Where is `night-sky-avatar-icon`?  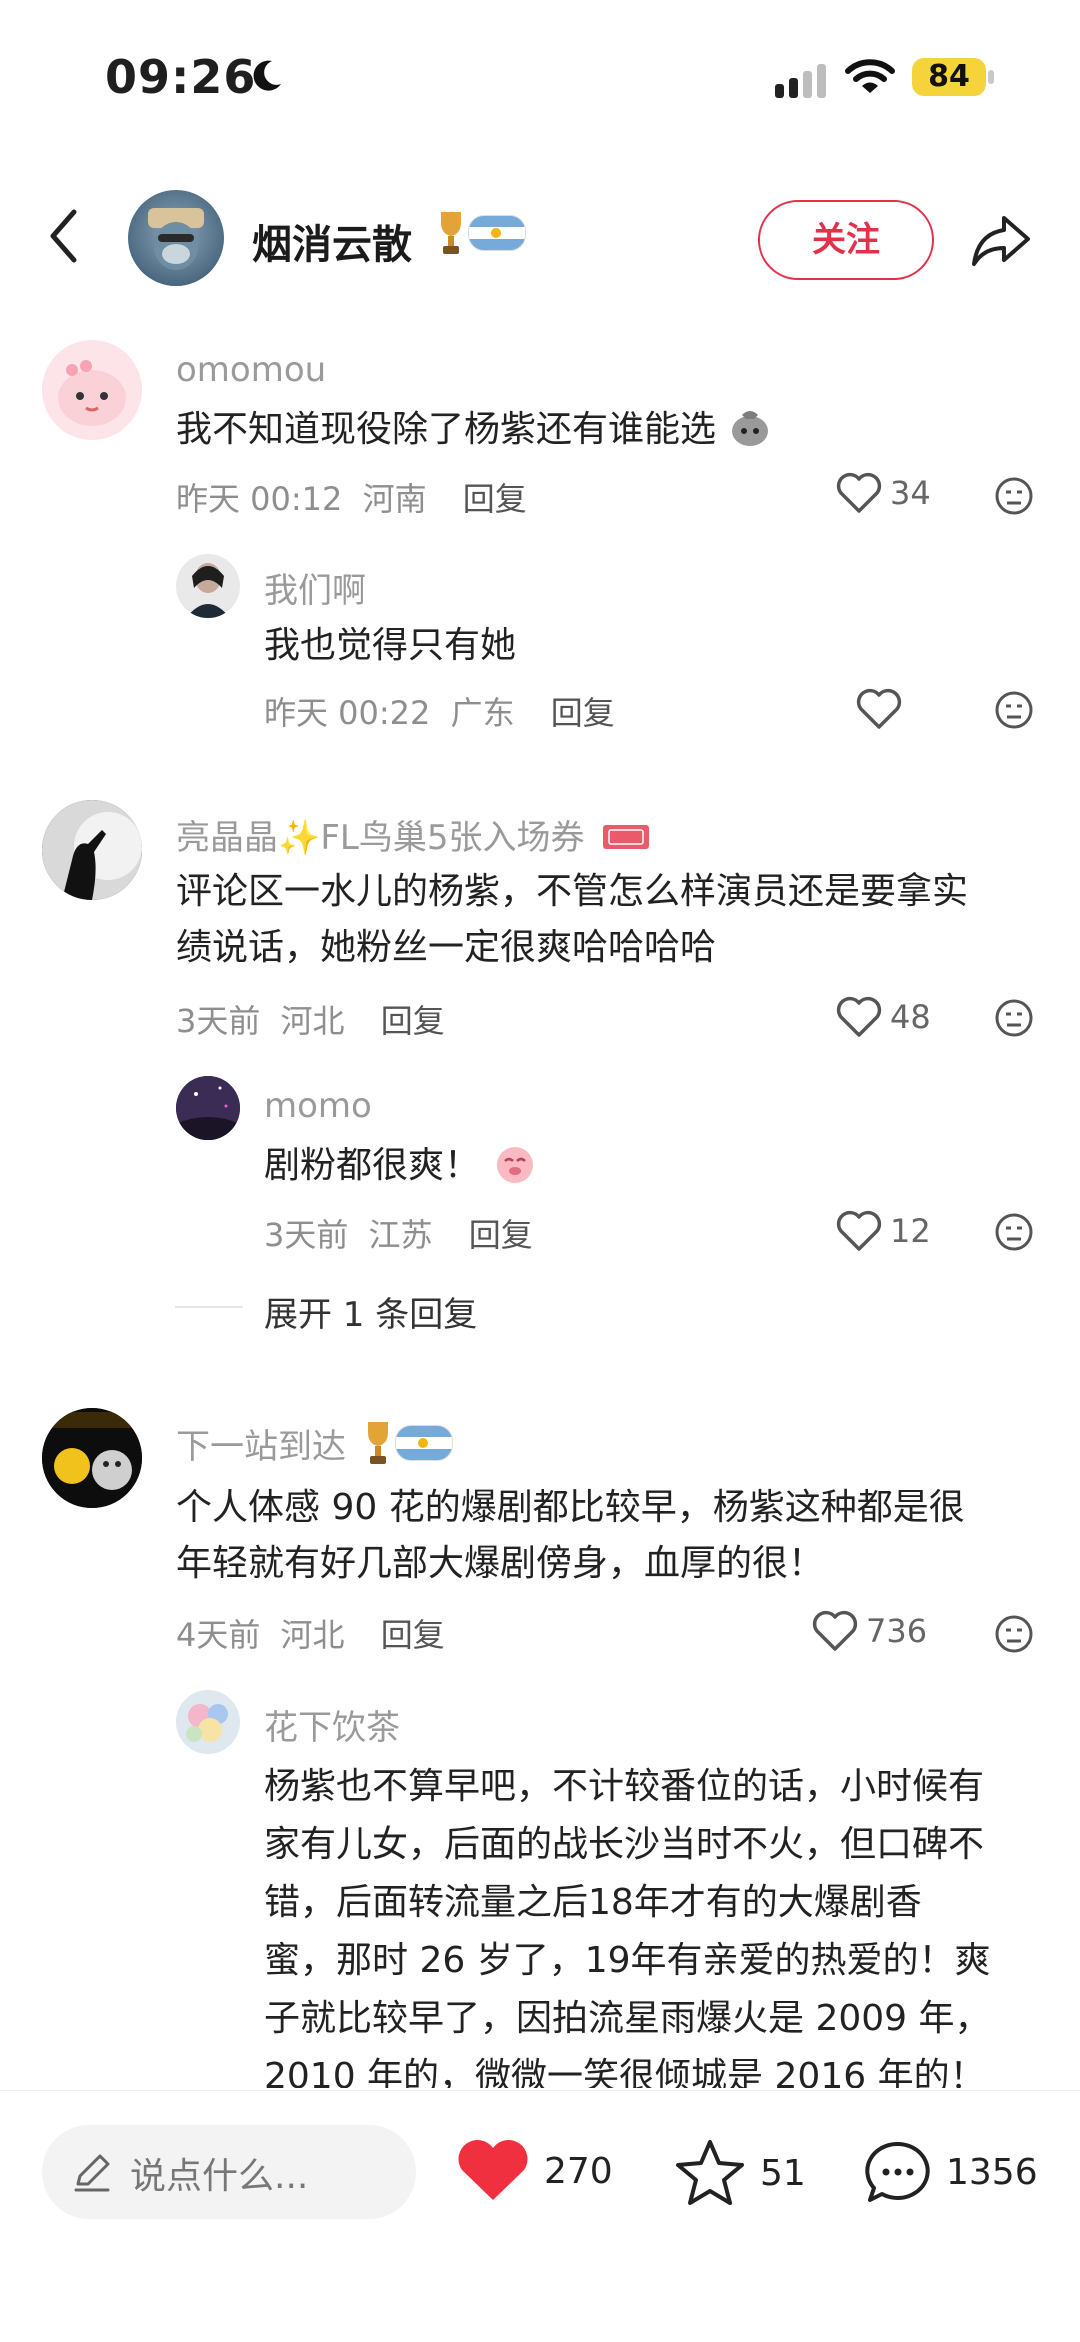
night-sky-avatar-icon is located at coordinates (208, 1108).